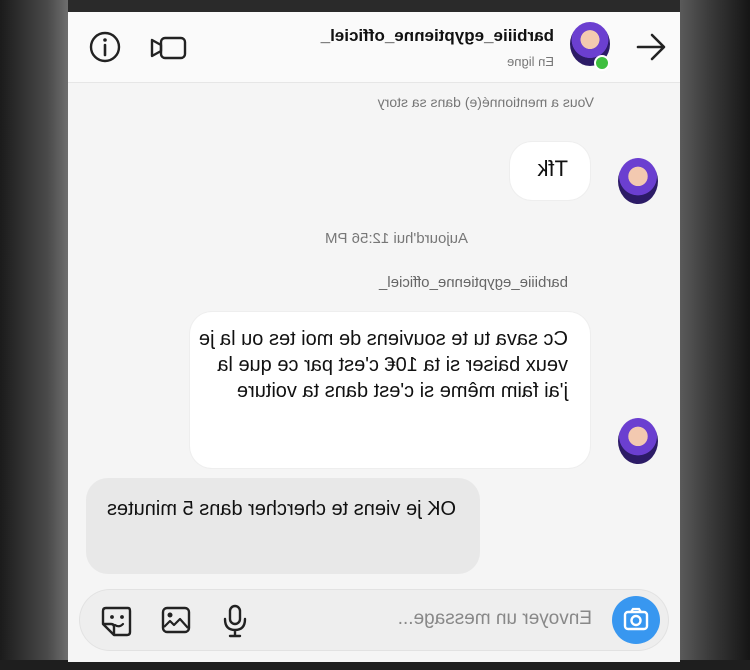 The image size is (750, 670). I want to click on camera-icon, so click(636, 619).